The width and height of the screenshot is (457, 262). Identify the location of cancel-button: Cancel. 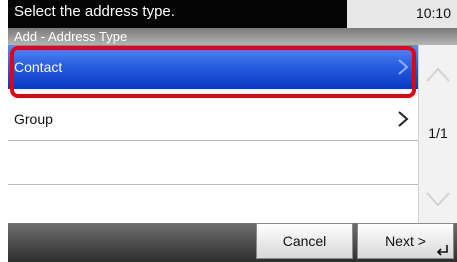
(304, 241).